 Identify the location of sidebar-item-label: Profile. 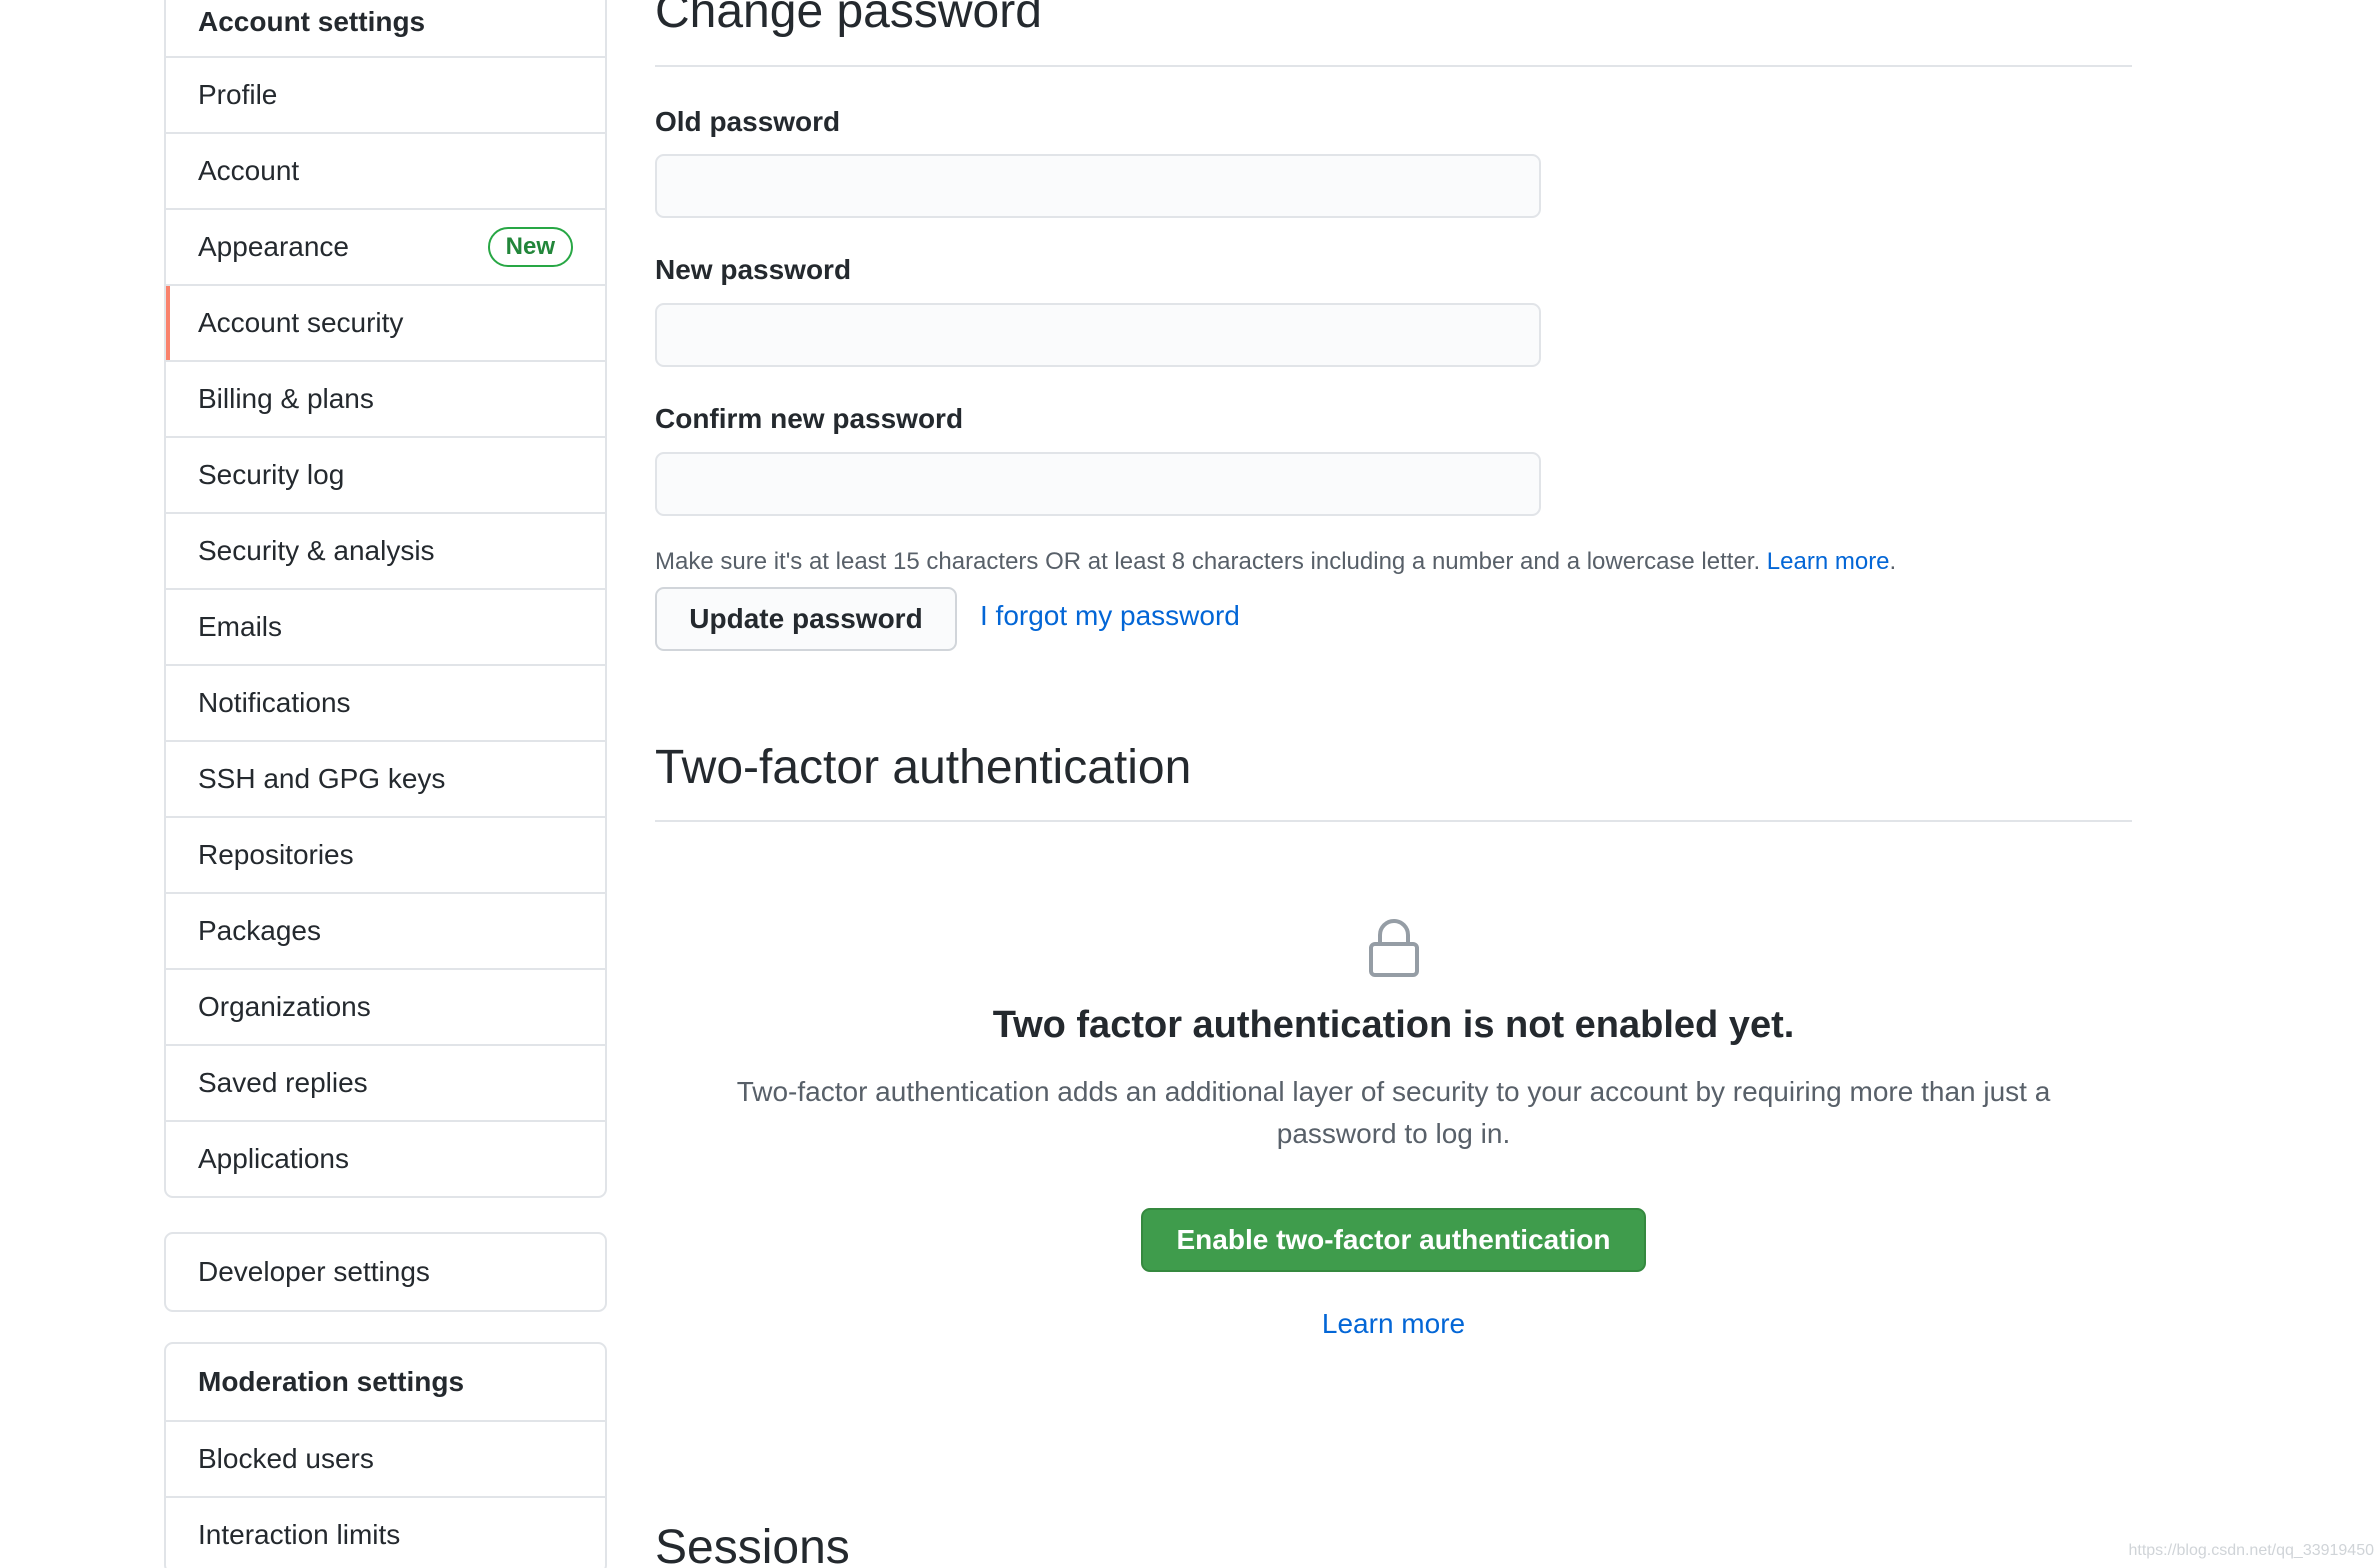
(238, 94).